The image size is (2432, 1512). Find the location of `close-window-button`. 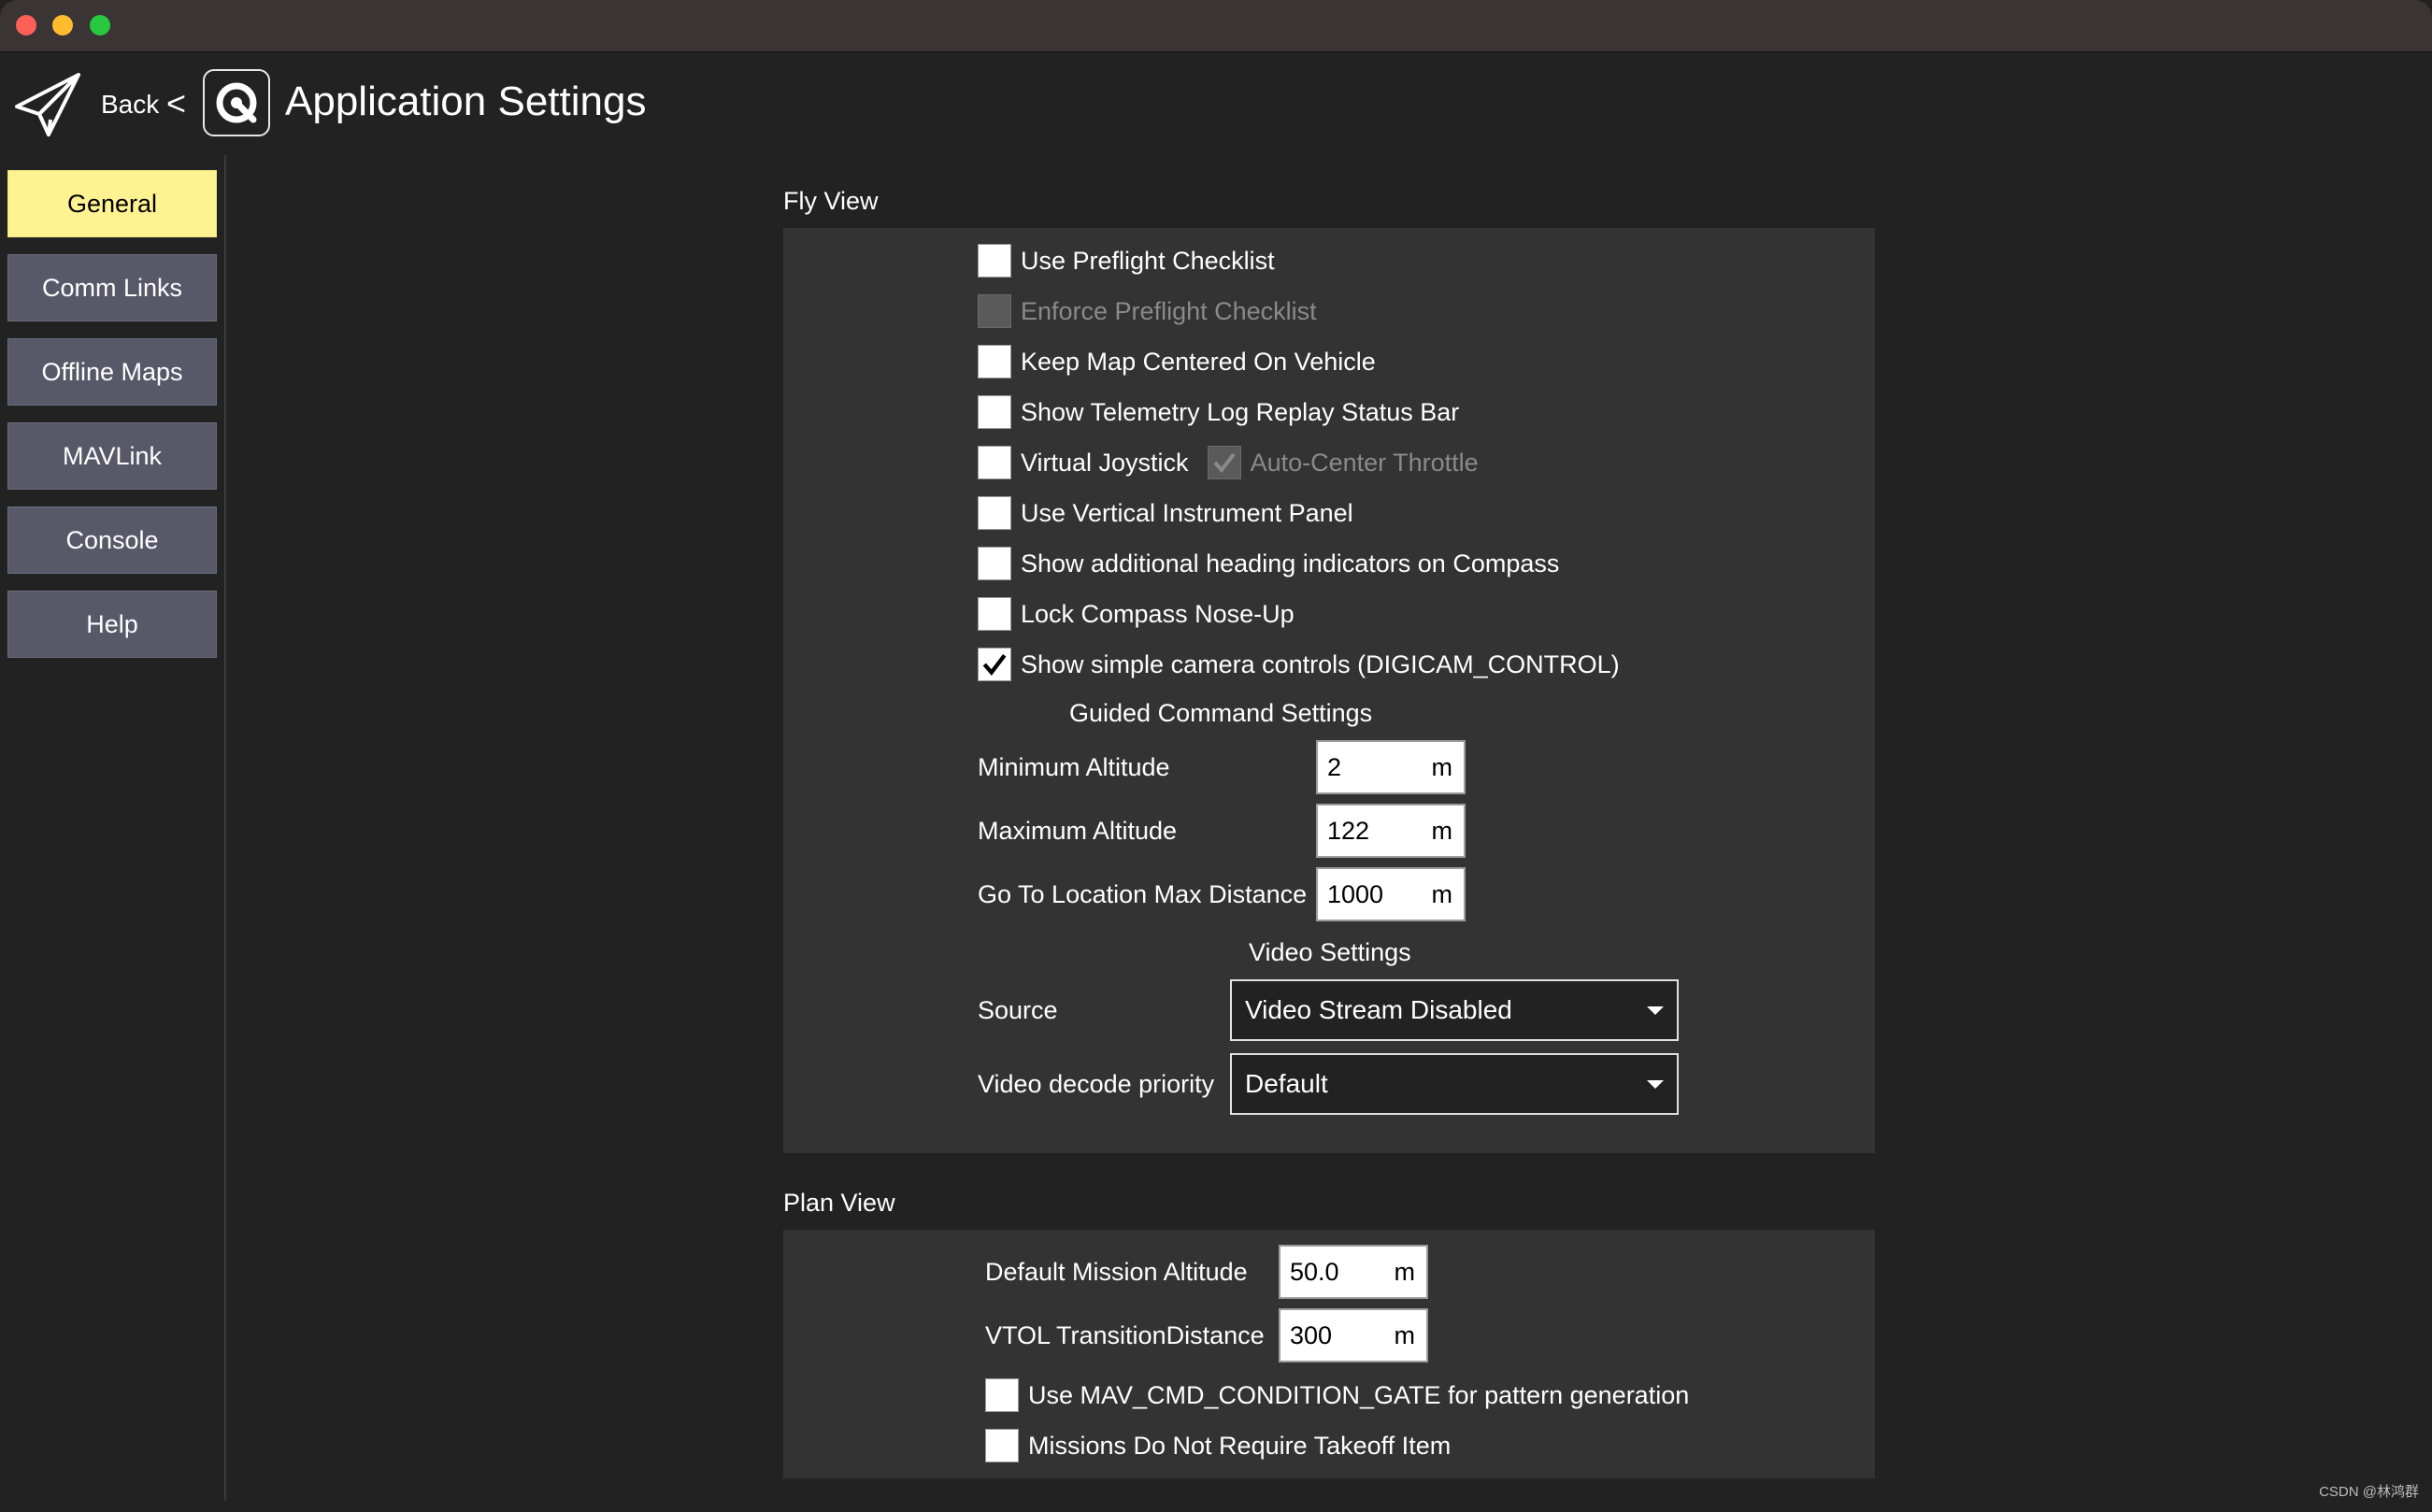

close-window-button is located at coordinates (26, 25).